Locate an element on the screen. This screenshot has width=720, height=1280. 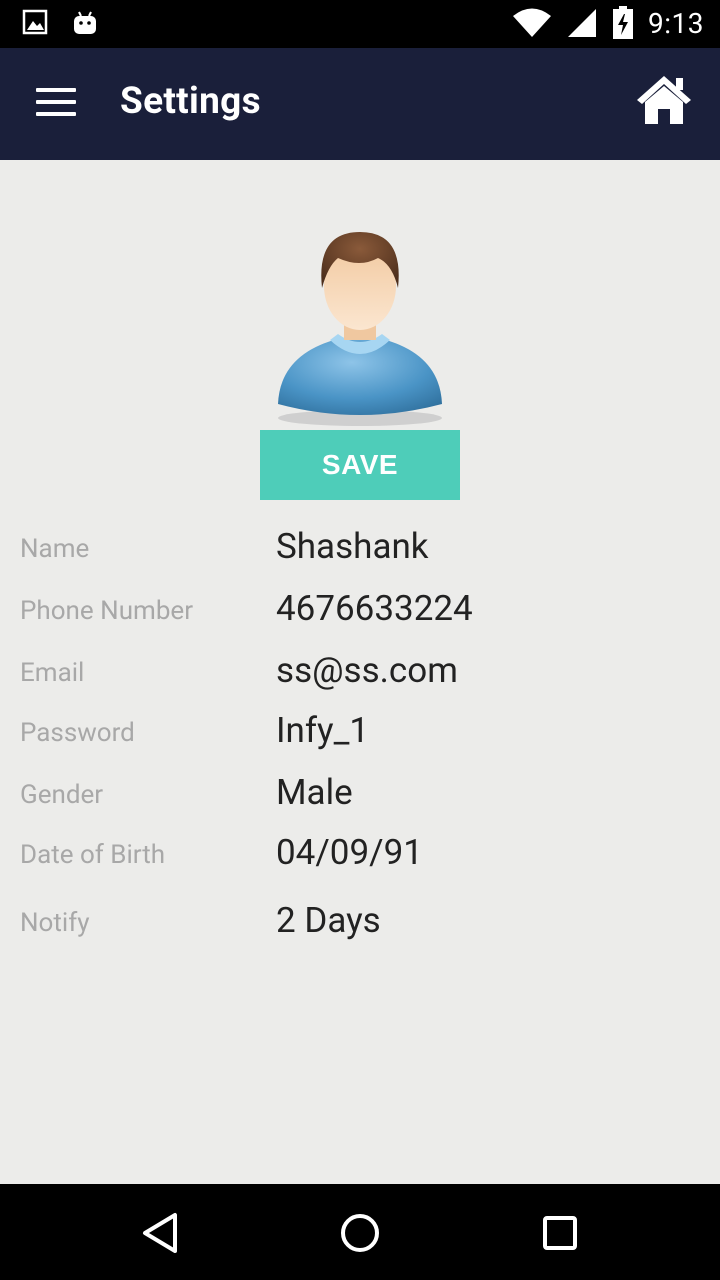
notify-value: 2 Days is located at coordinates (328, 920).